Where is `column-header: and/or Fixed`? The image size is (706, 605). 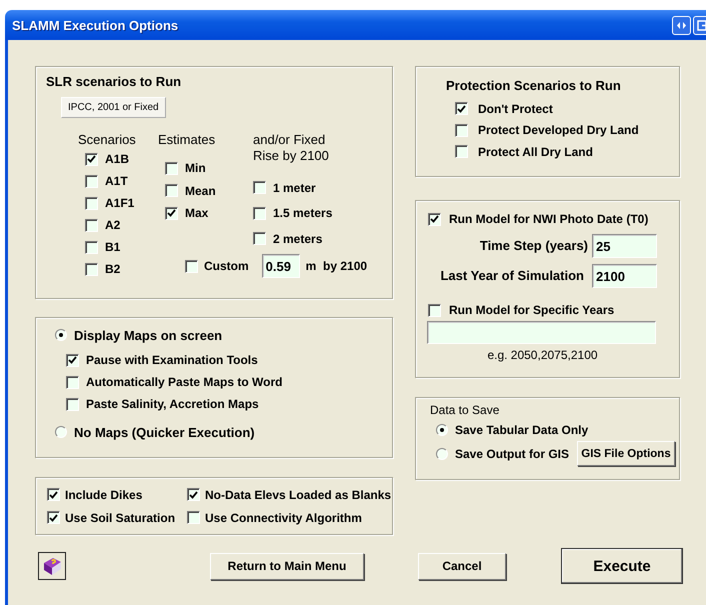
column-header: and/or Fixed is located at coordinates (289, 140).